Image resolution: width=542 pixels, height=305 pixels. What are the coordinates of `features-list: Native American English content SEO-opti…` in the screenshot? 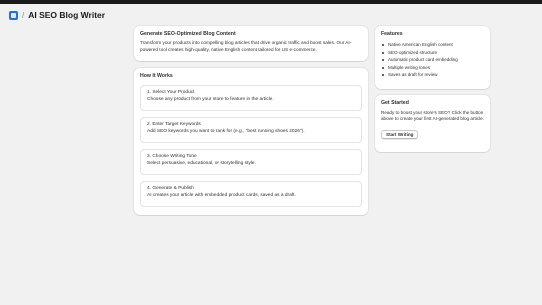 It's located at (432, 60).